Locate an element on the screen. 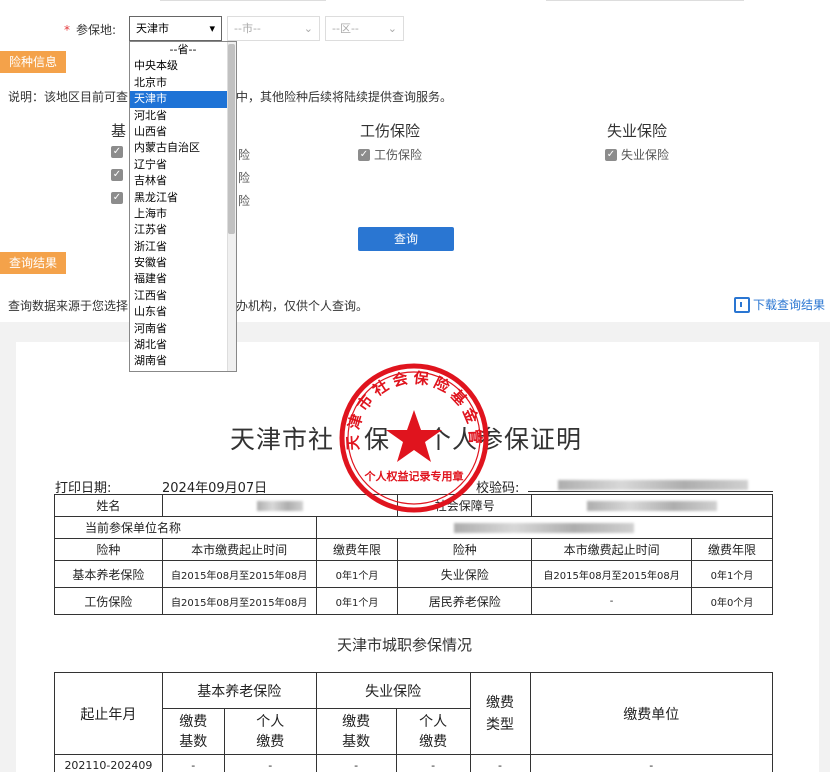 The width and height of the screenshot is (830, 772). table-cell: 基本养老保险 is located at coordinates (108, 574).